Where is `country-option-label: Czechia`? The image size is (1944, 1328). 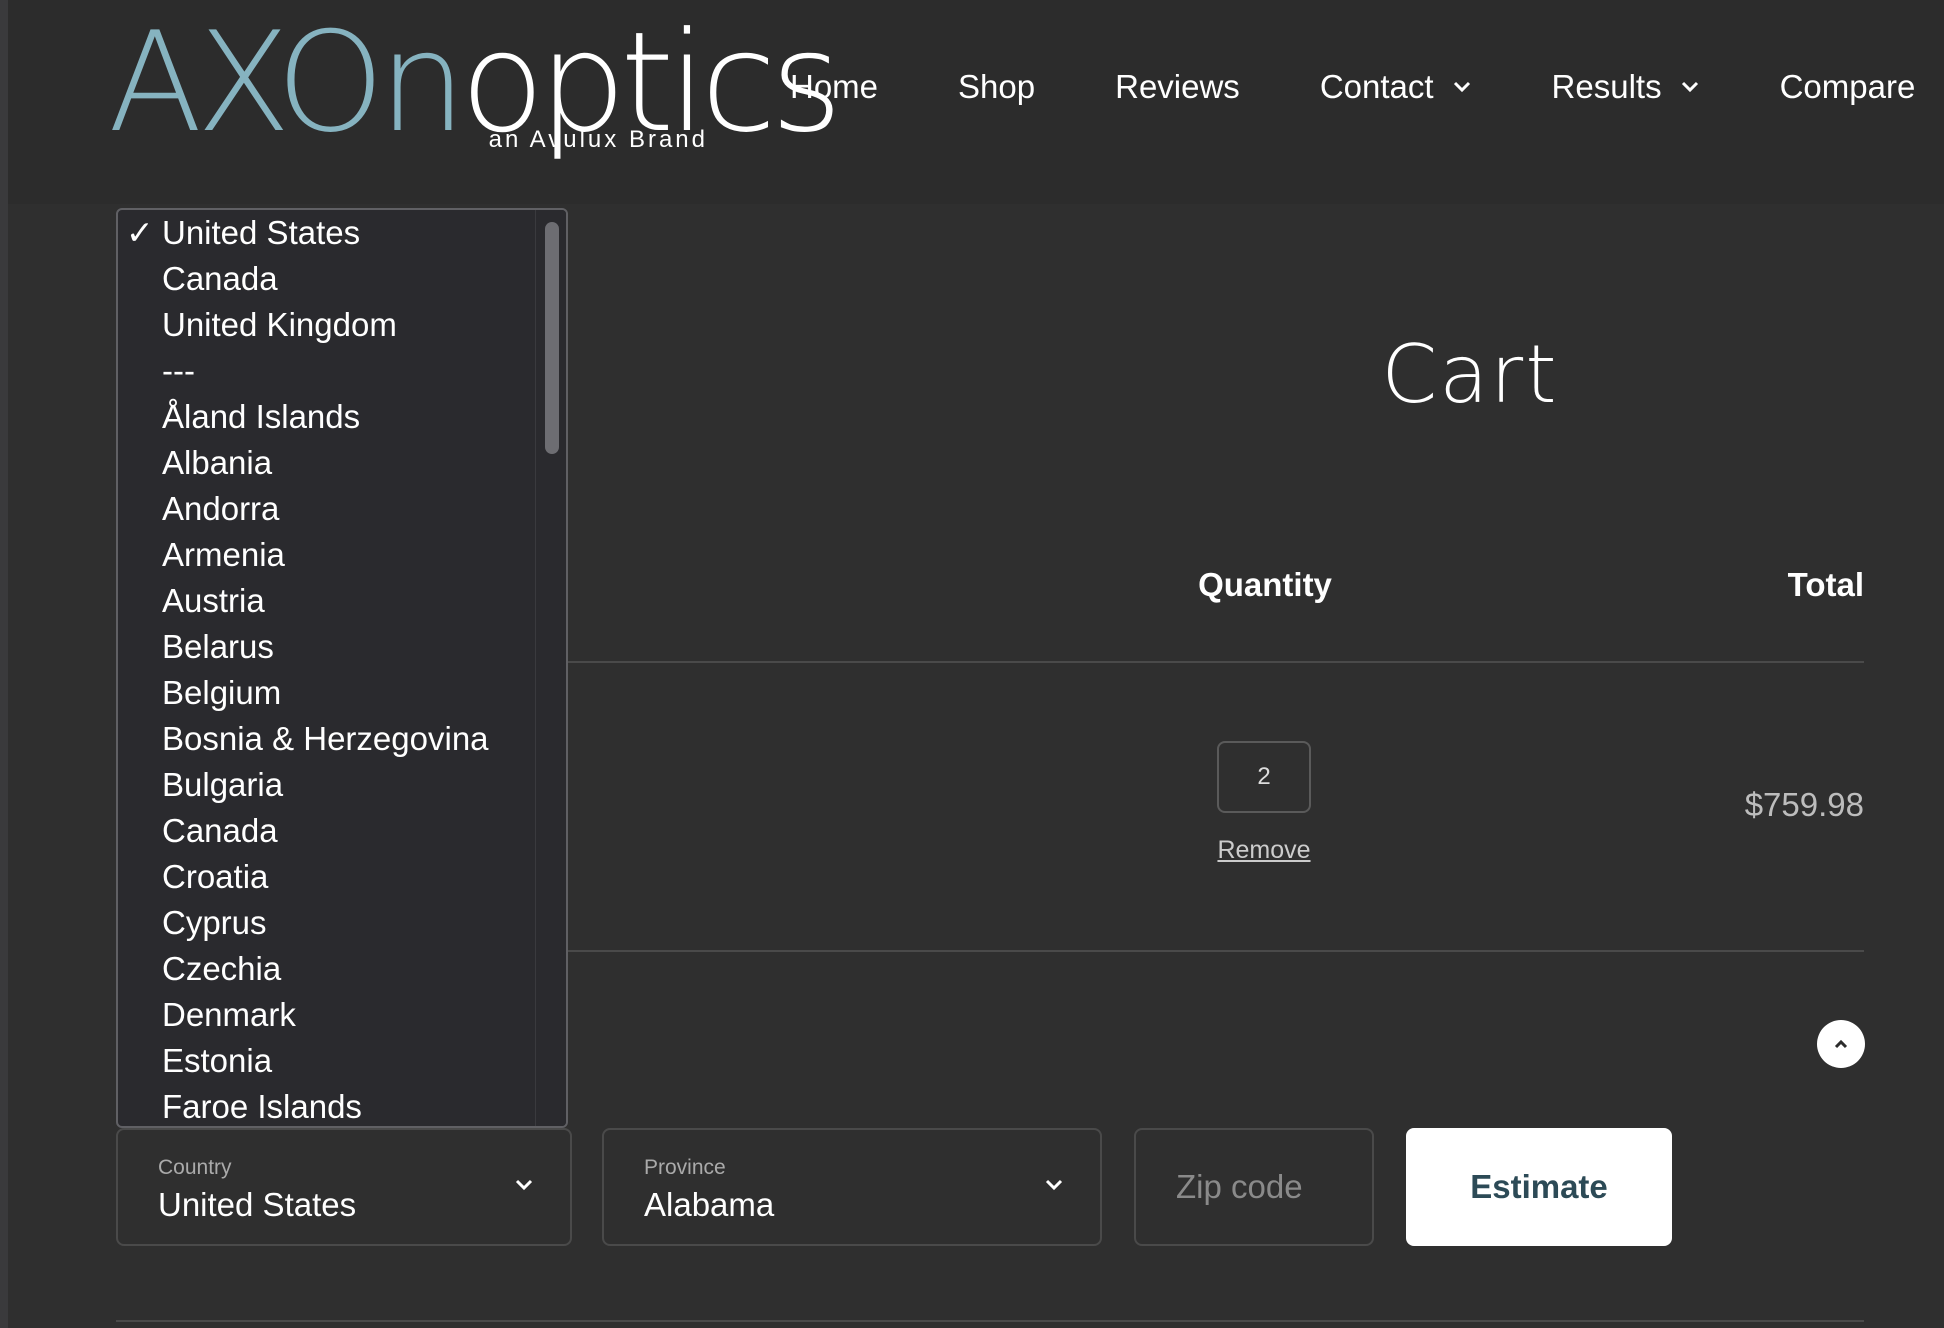
country-option-label: Czechia is located at coordinates (222, 968).